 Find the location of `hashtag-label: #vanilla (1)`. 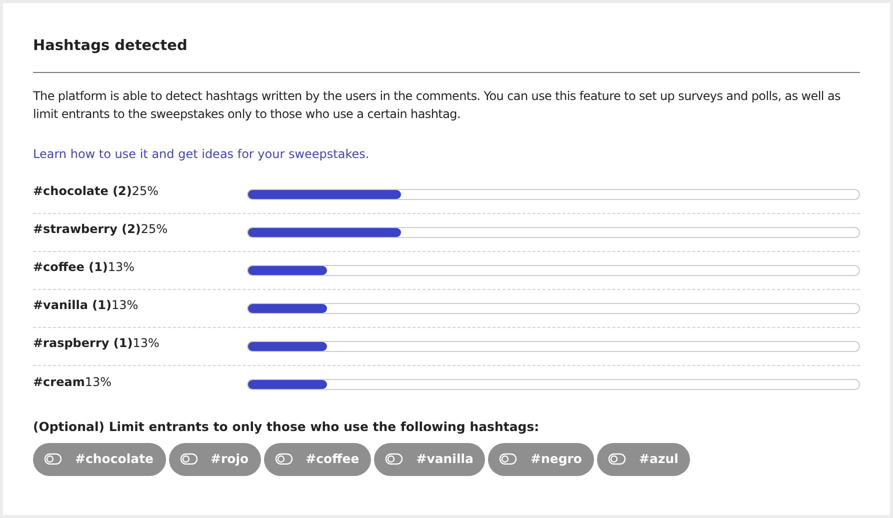

hashtag-label: #vanilla (1) is located at coordinates (72, 305).